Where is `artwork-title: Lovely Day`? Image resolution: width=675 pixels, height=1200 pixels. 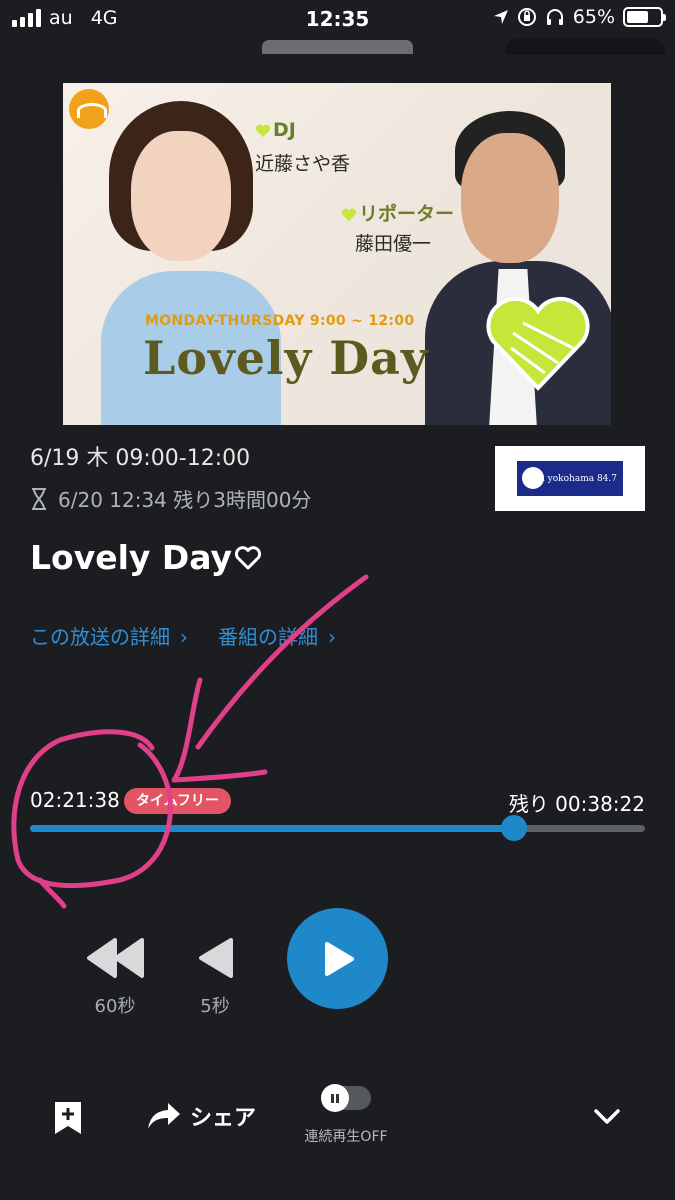 artwork-title: Lovely Day is located at coordinates (286, 358).